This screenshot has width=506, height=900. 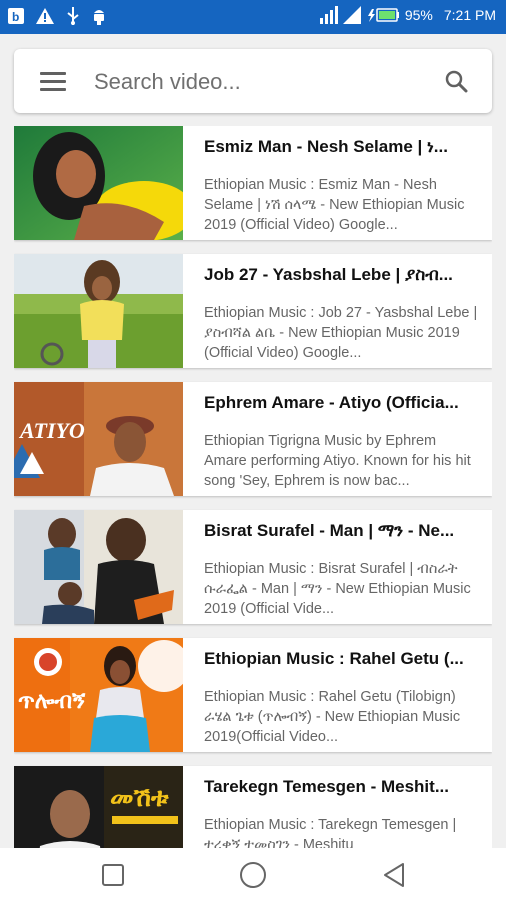 I want to click on notification-b-icon: b, so click(x=16, y=16).